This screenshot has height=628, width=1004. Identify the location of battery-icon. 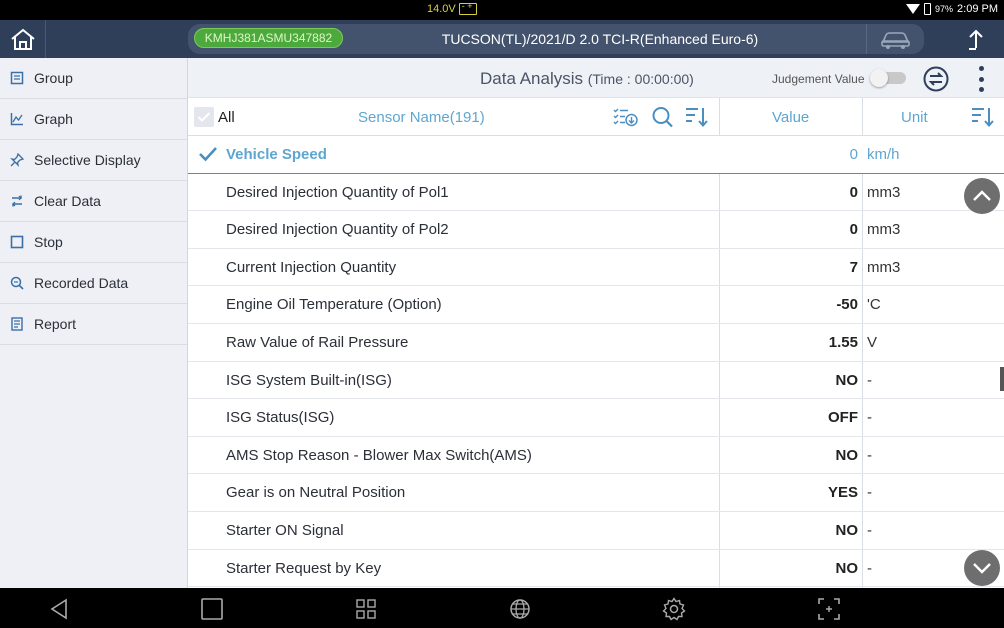
(928, 9).